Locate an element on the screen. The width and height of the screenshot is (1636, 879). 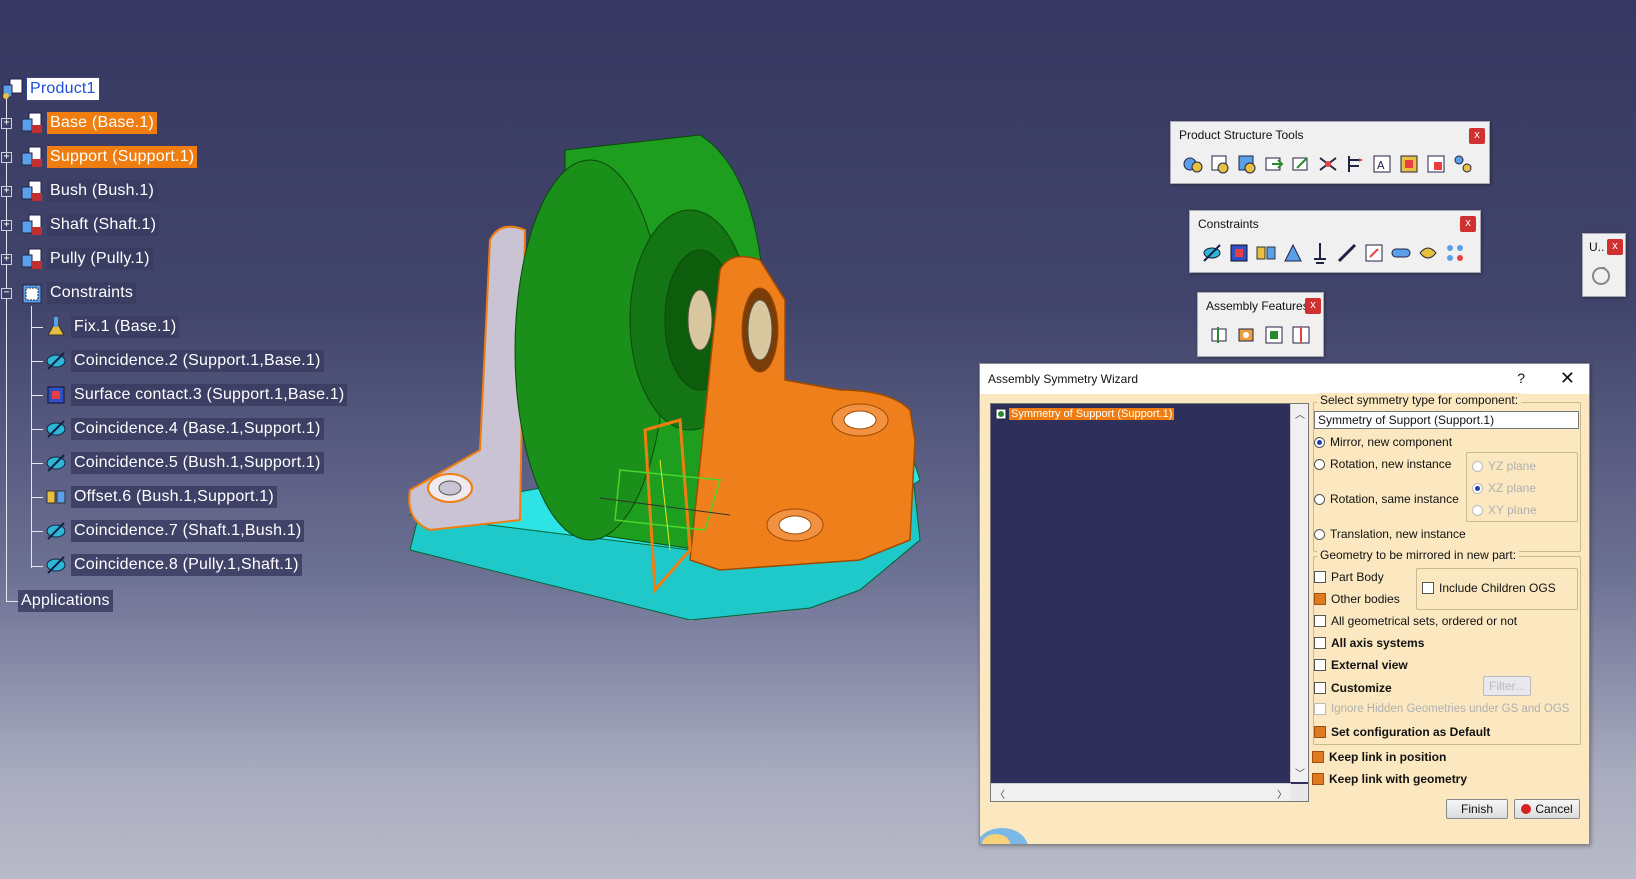
constraints-toolbar: Constraints x is located at coordinates (1335, 241).